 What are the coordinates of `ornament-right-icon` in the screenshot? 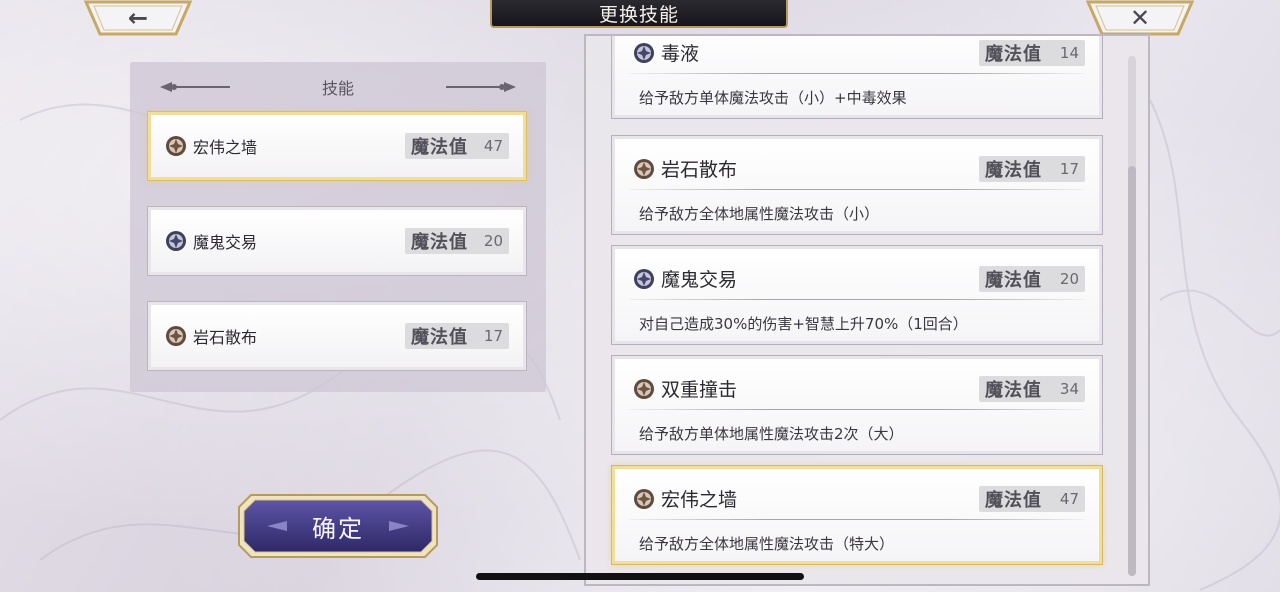 It's located at (481, 87).